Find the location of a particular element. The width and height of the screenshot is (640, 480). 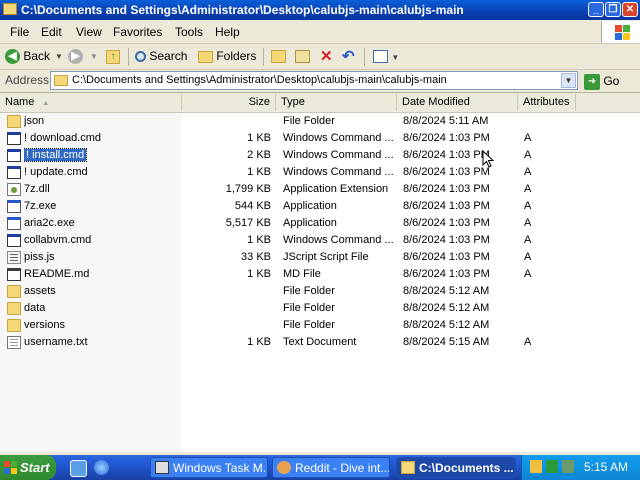

menu-help: Help is located at coordinates (227, 32).